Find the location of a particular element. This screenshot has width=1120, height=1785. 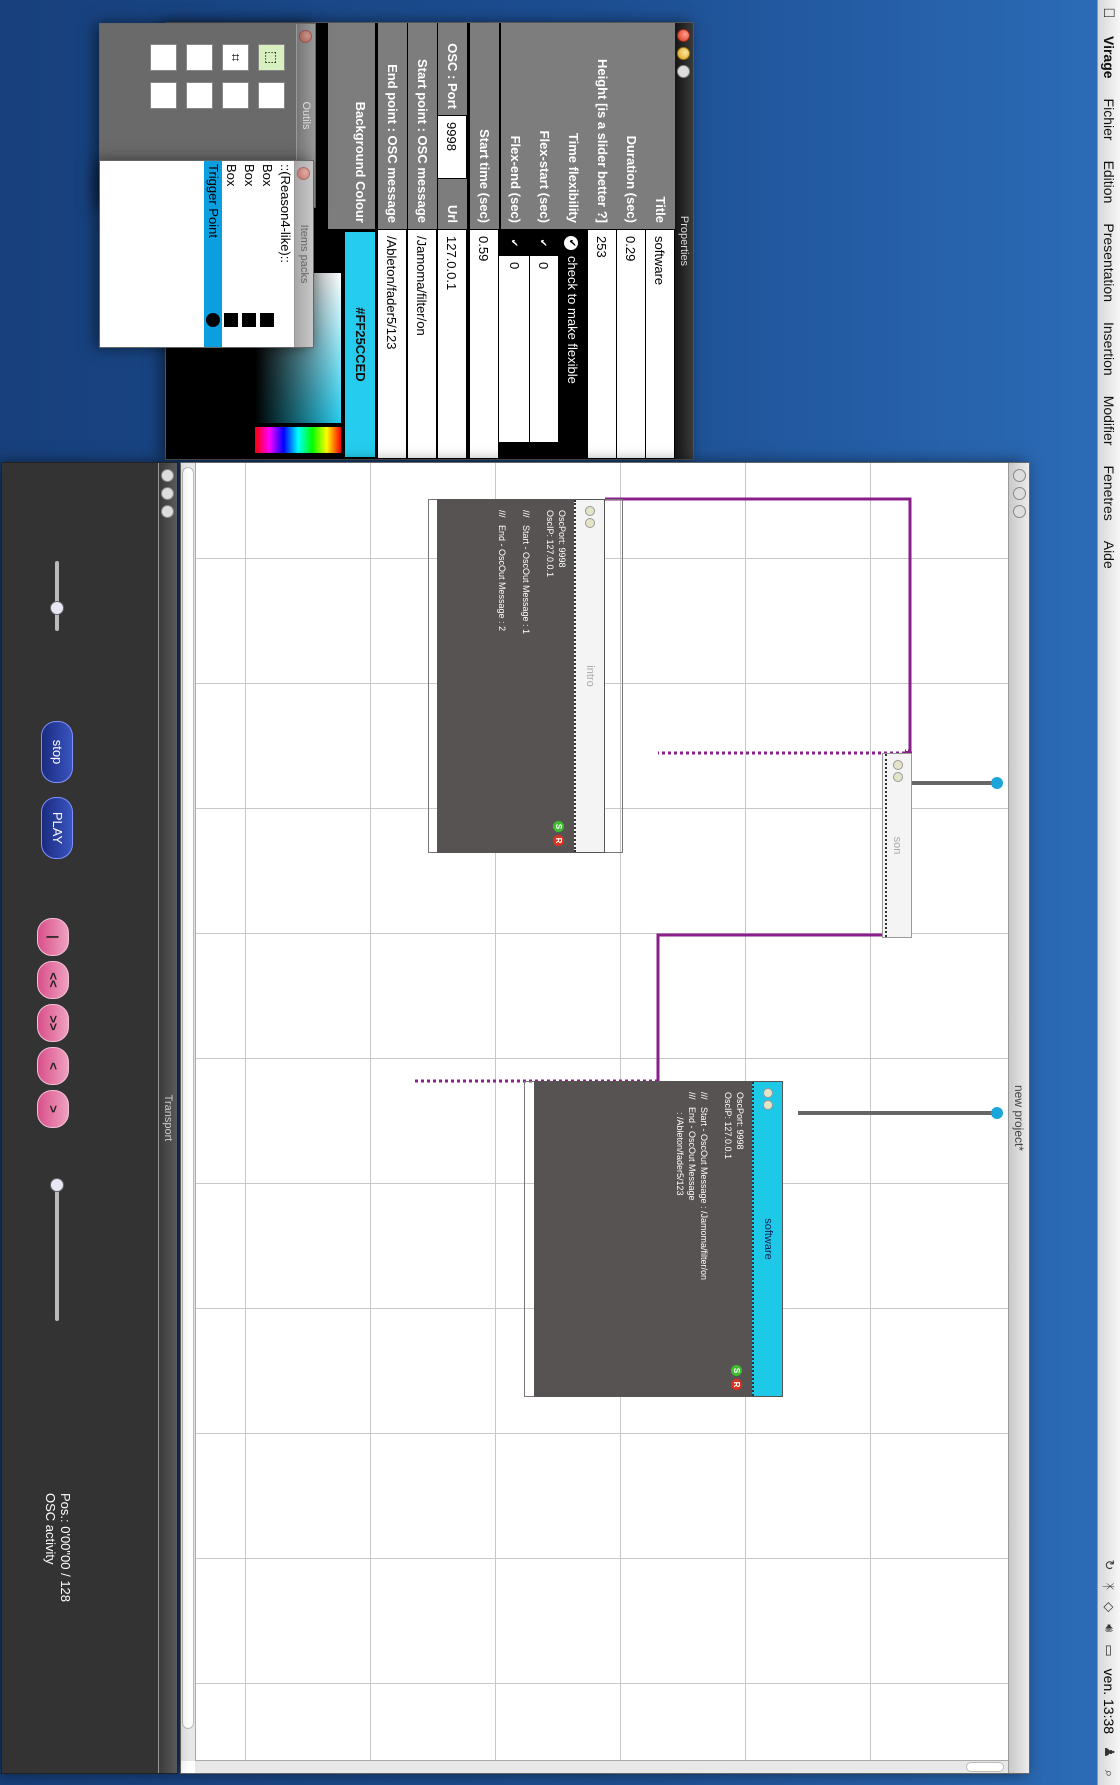

battery-icon: ▭ is located at coordinates (1109, 1650).